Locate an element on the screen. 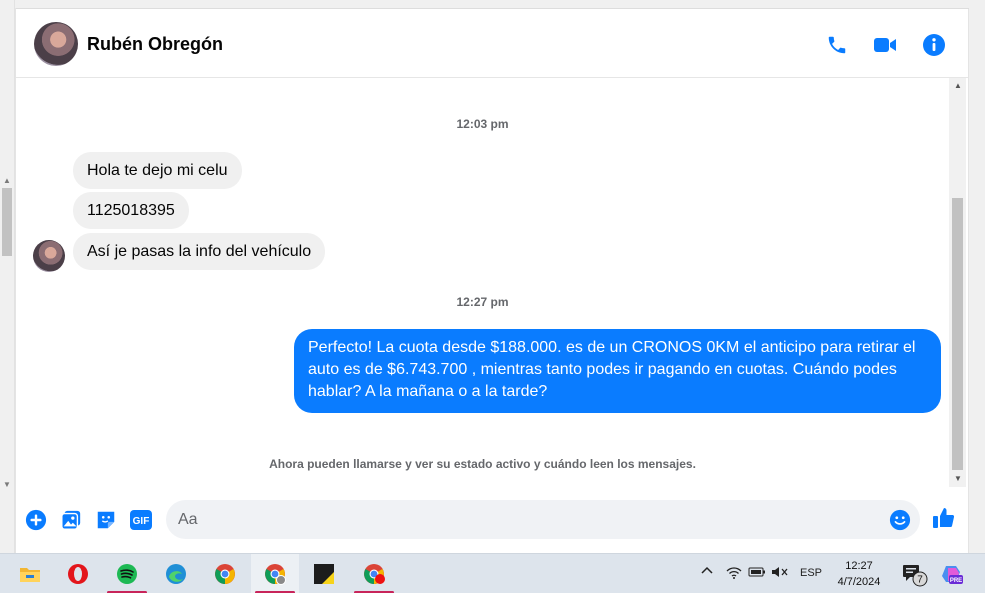  thumbs-up-icon is located at coordinates (944, 518).